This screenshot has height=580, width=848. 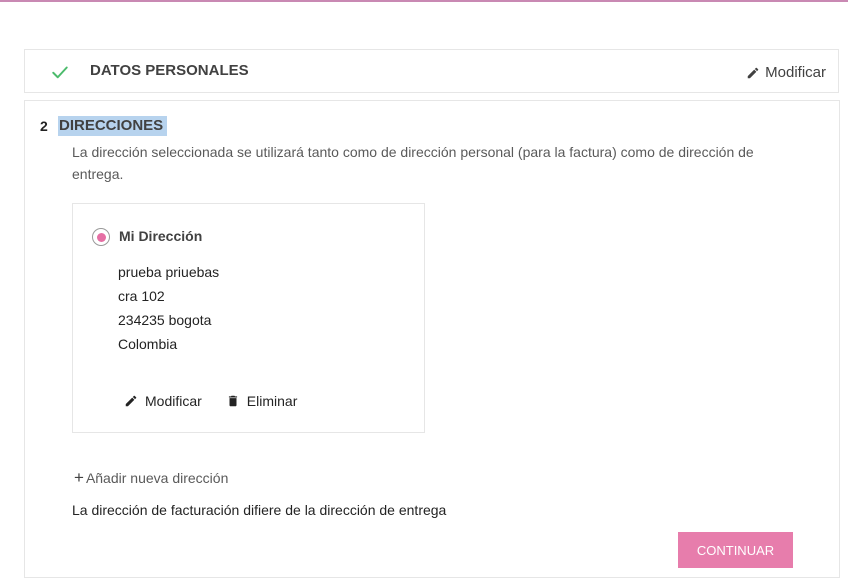 What do you see at coordinates (169, 70) in the screenshot?
I see `step-title-personal: DATOS PERSONALES` at bounding box center [169, 70].